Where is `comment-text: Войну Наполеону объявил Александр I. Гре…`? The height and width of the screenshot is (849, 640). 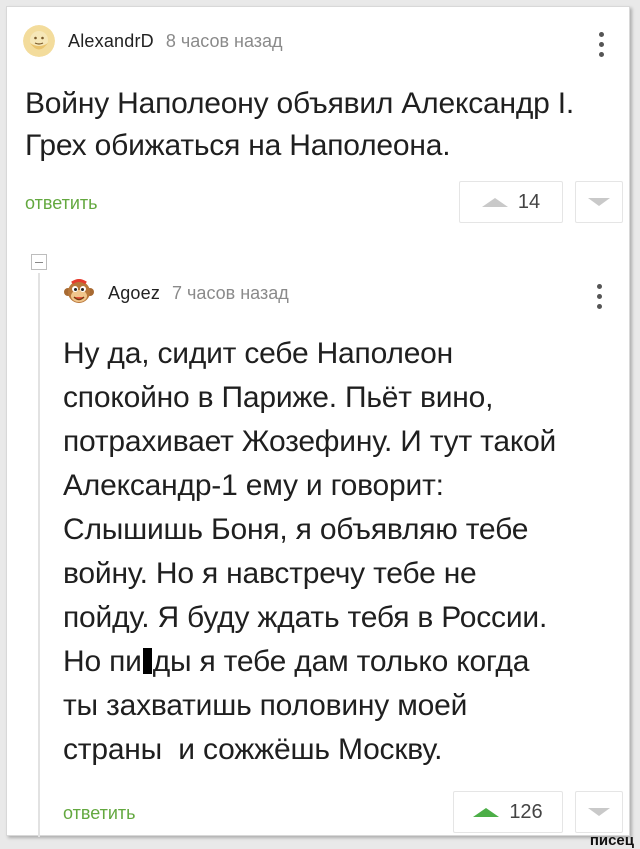 comment-text: Войну Наполеону объявил Александр I. Гре… is located at coordinates (300, 124).